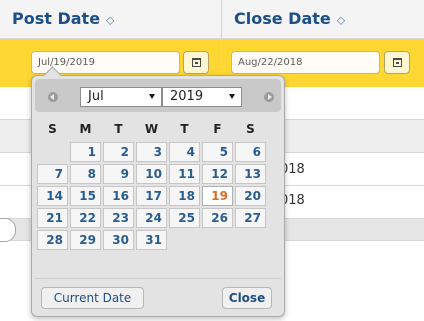 The width and height of the screenshot is (424, 321). Describe the element at coordinates (290, 18) in the screenshot. I see `column-header-close-date-label: Close Date ⬦` at that location.